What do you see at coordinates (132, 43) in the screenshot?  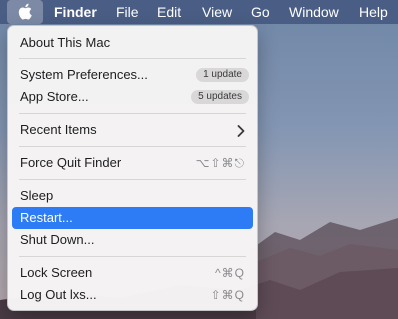 I see `menu-item-about-this-mac: About This Mac` at bounding box center [132, 43].